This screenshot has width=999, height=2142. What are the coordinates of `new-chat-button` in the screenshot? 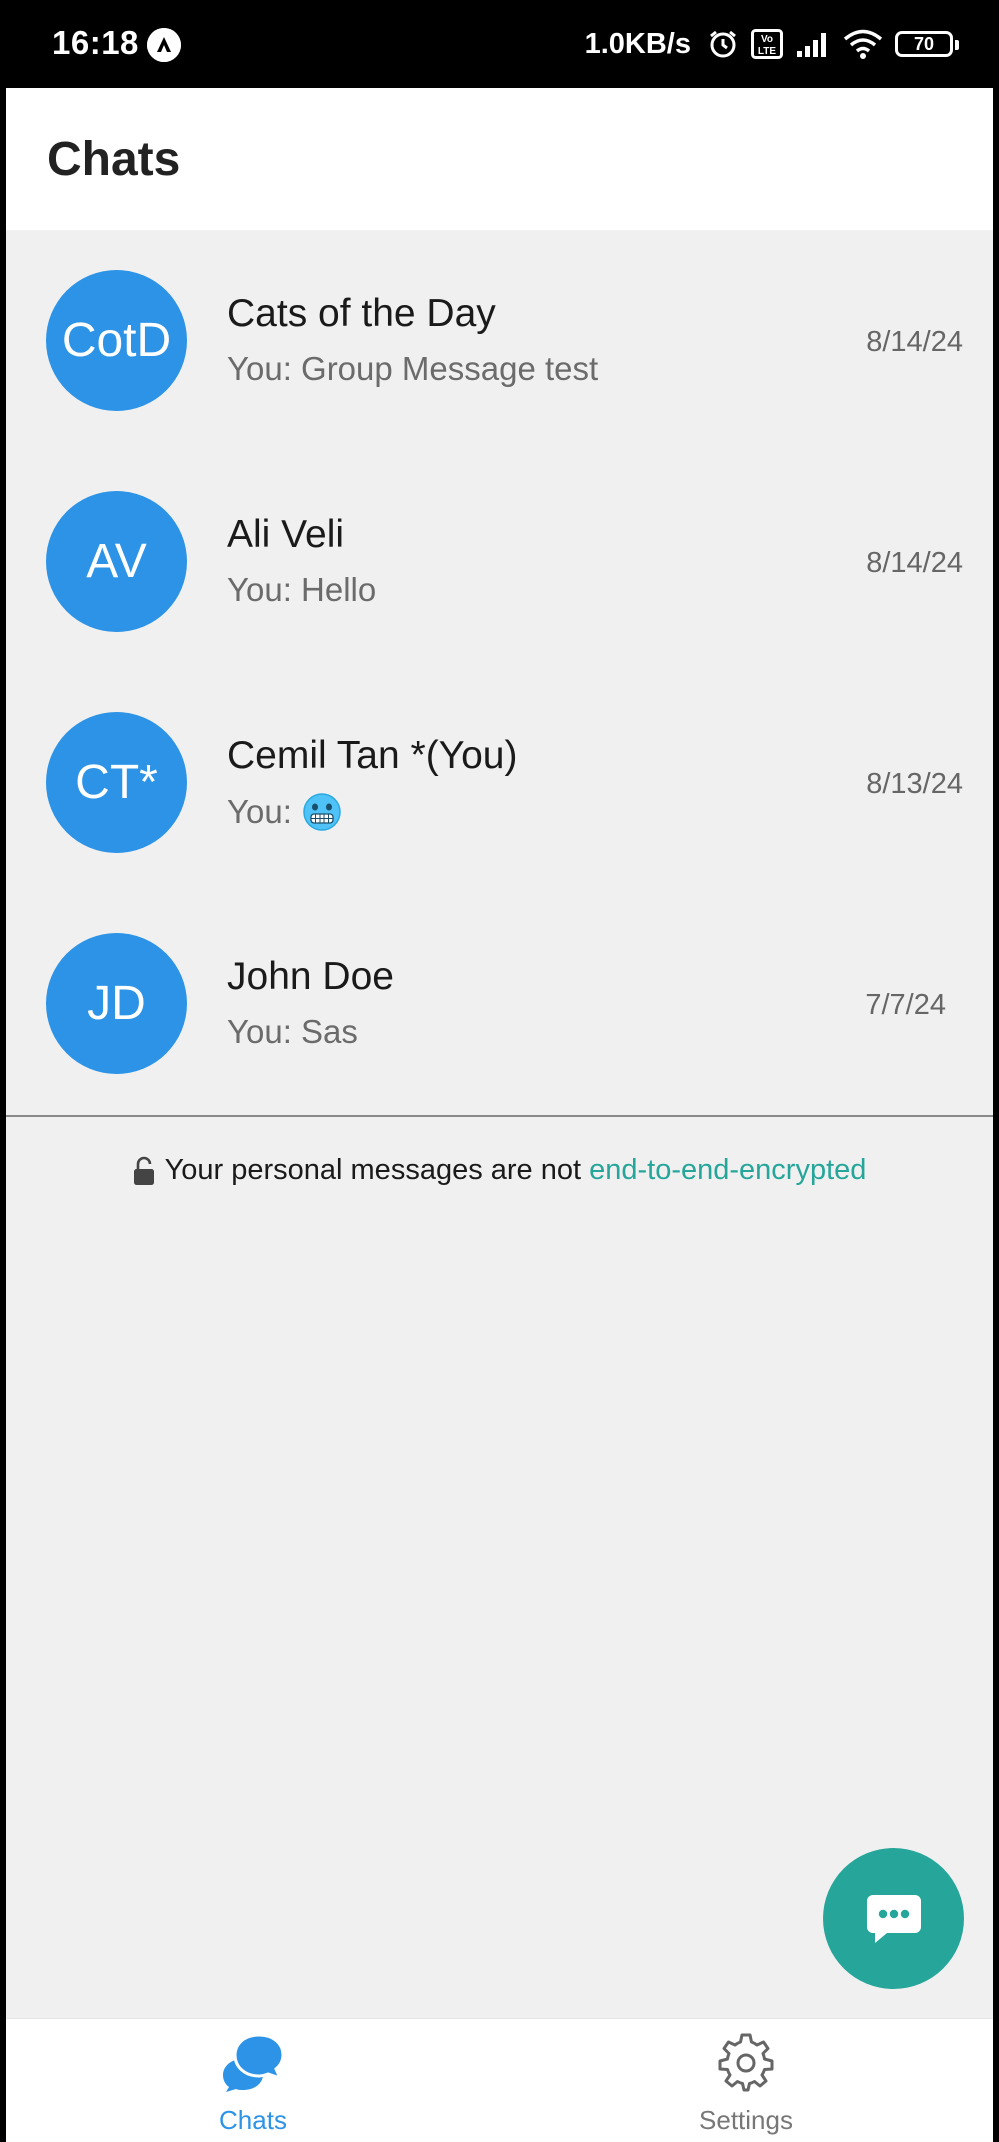 It's located at (893, 1918).